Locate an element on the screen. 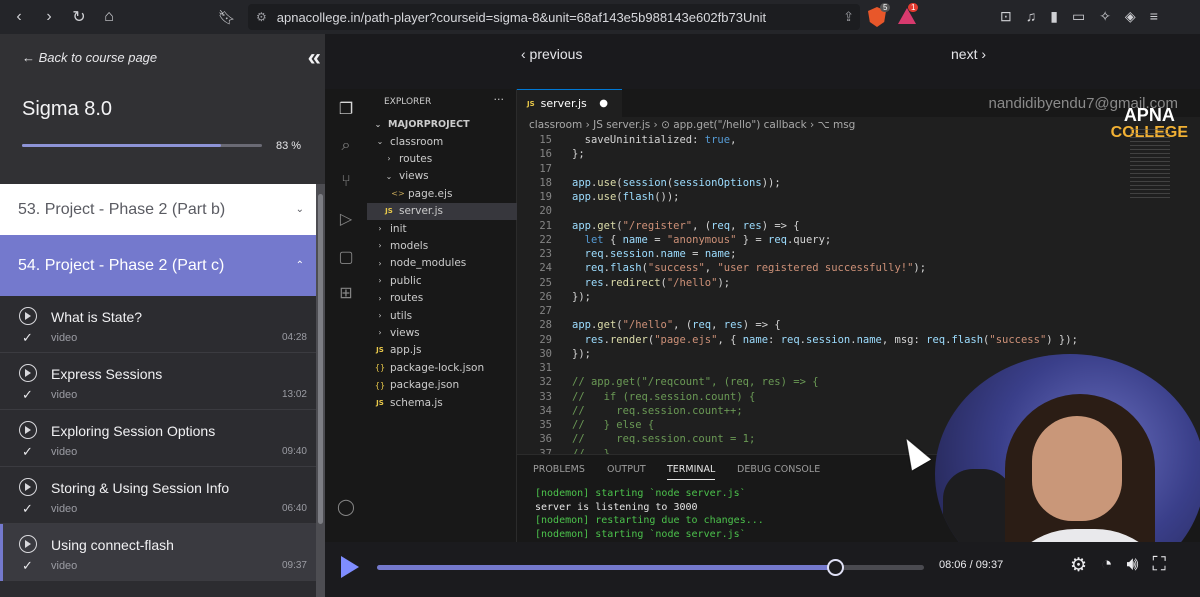  seek-bar is located at coordinates (650, 567).